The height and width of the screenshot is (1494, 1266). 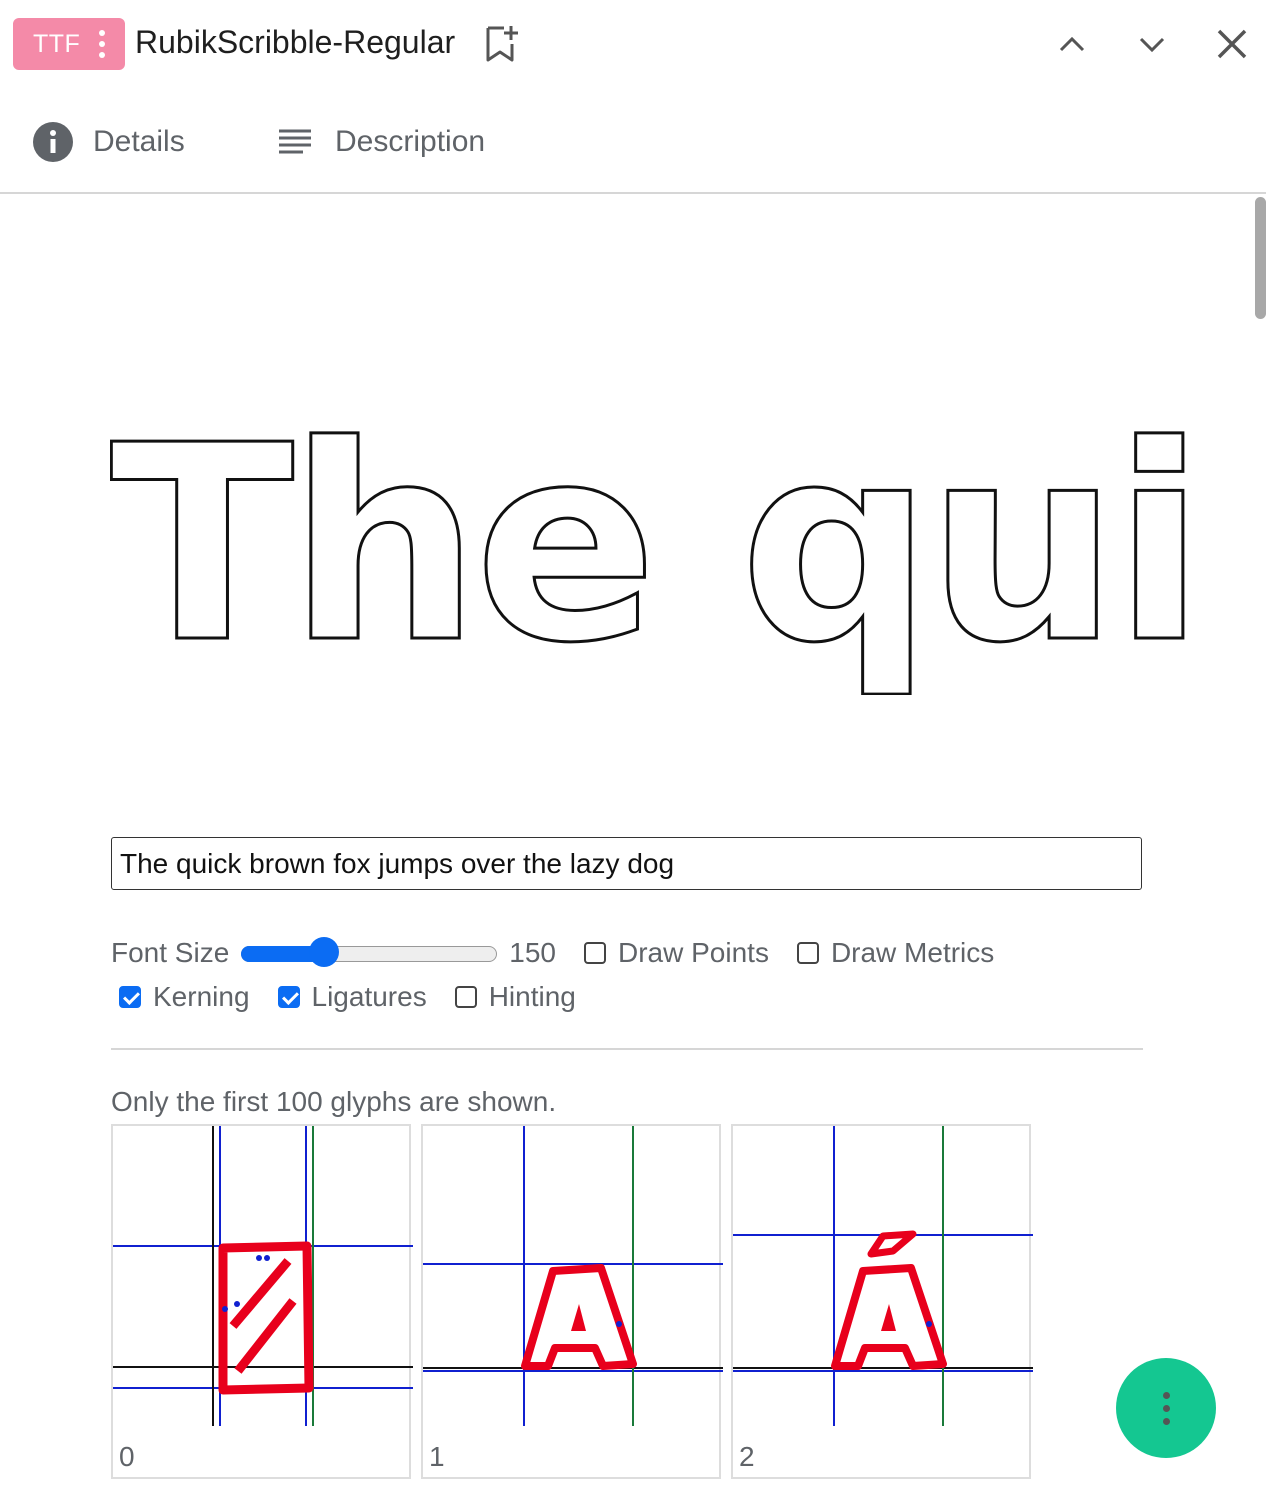 I want to click on sample-text-input, so click(x=626, y=863).